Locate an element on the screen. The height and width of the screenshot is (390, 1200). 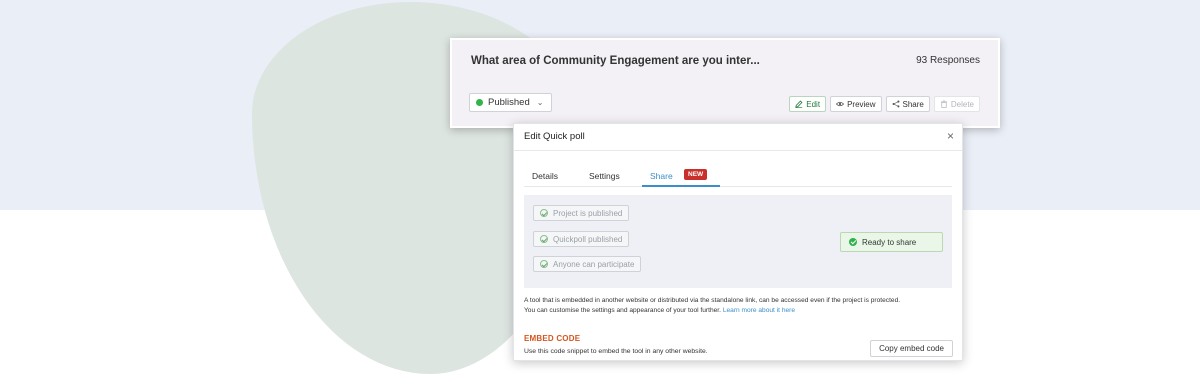
learn-more-link: Learn more about it here is located at coordinates (759, 310).